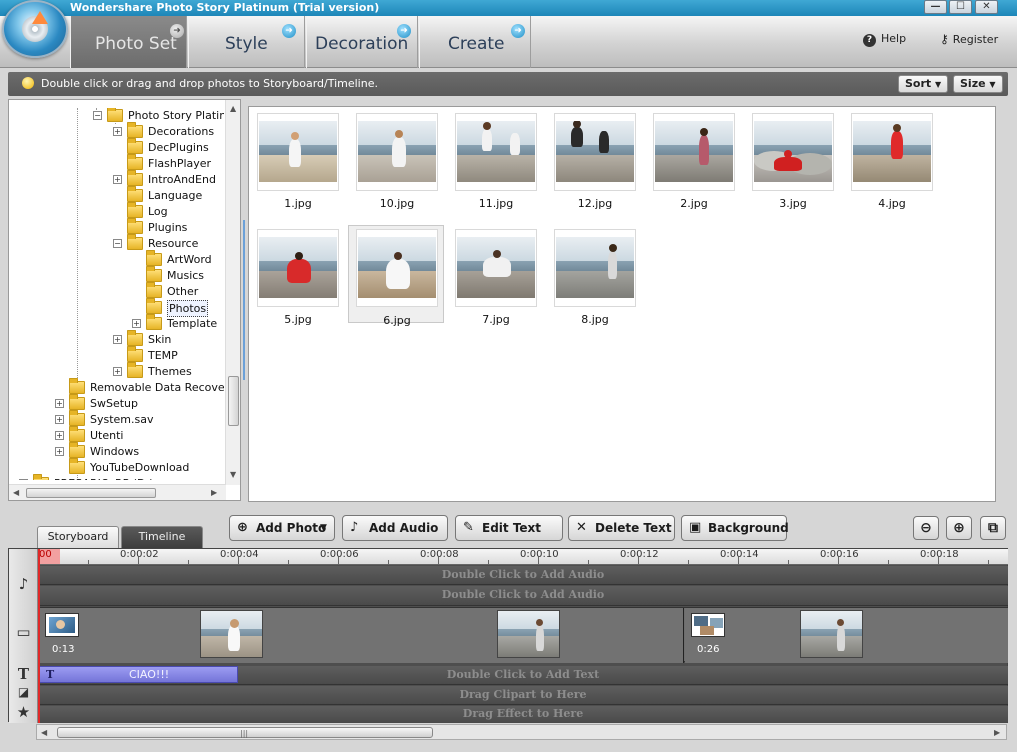 The width and height of the screenshot is (1017, 752). What do you see at coordinates (397, 161) in the screenshot?
I see `photo-thumbnail: 10.jpg` at bounding box center [397, 161].